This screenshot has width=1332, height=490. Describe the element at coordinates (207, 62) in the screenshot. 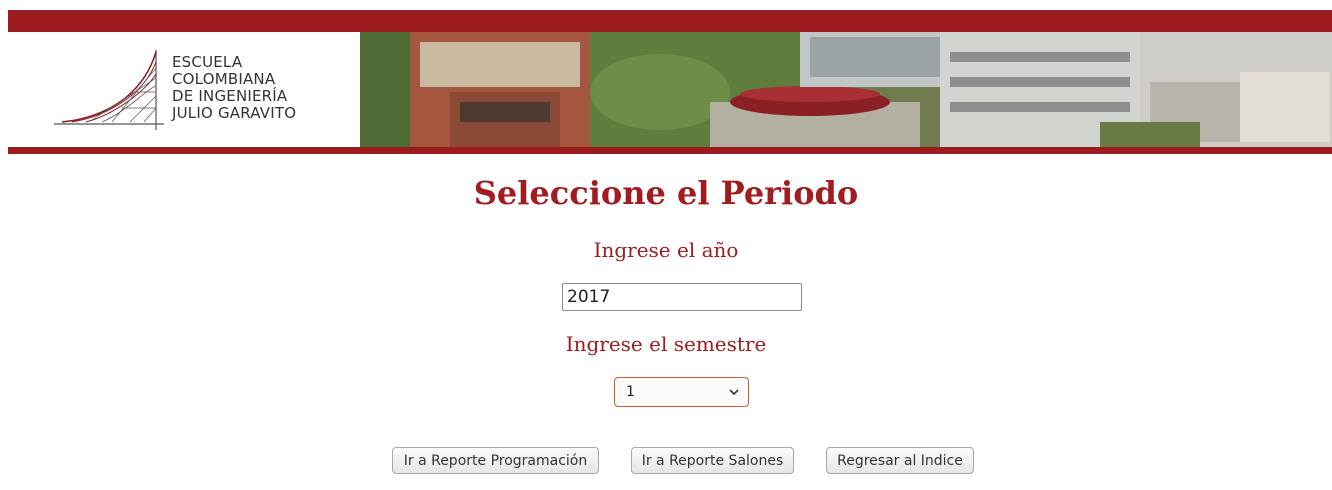

I see `logo-line: ESCUELA` at that location.